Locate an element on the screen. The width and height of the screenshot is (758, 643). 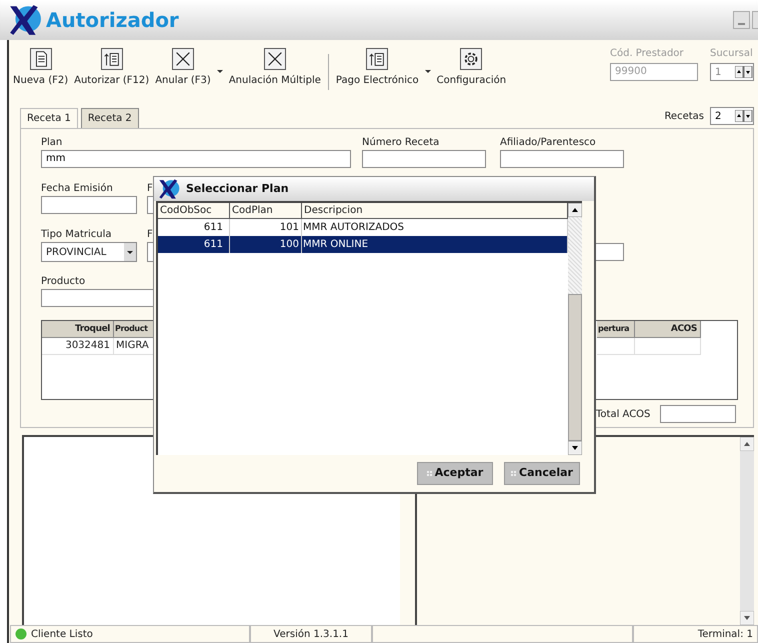
toolbar-button: Autorizar (F12) is located at coordinates (111, 68).